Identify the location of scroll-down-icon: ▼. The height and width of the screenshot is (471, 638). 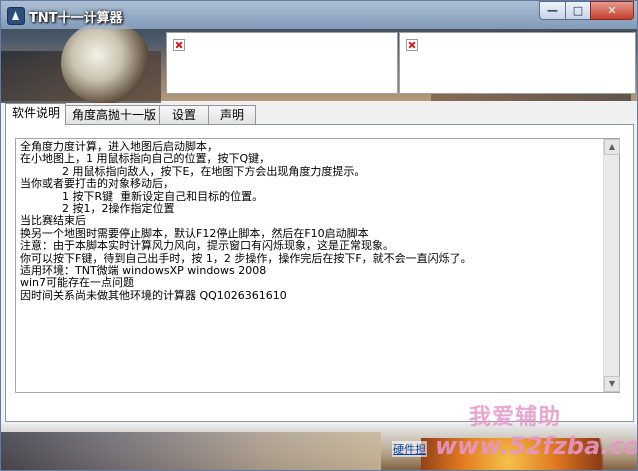
(612, 384).